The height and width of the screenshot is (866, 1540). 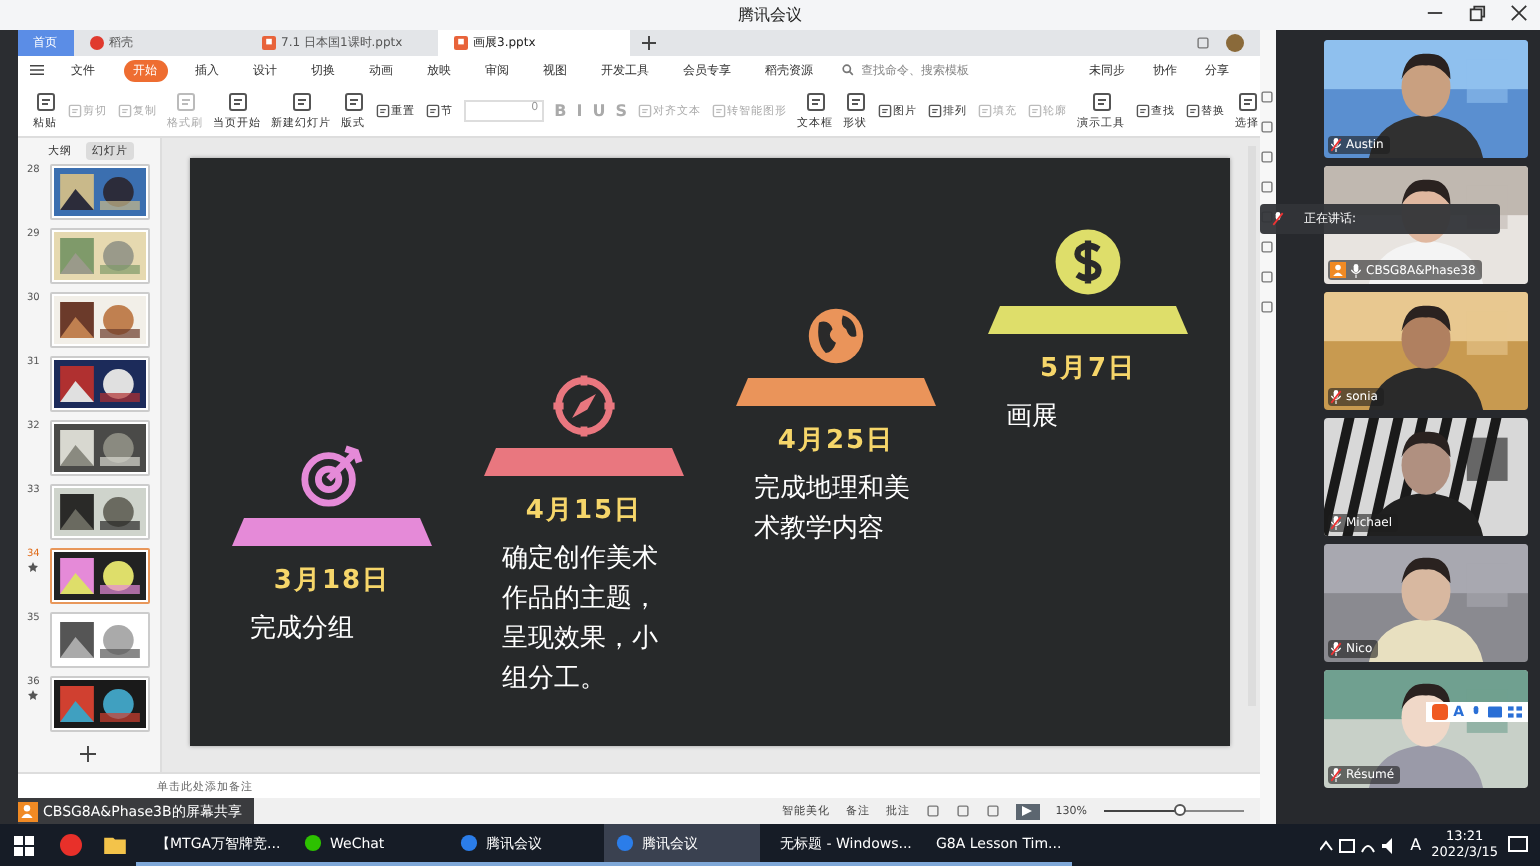 What do you see at coordinates (770, 15) in the screenshot?
I see `window-title: 腾讯会议` at bounding box center [770, 15].